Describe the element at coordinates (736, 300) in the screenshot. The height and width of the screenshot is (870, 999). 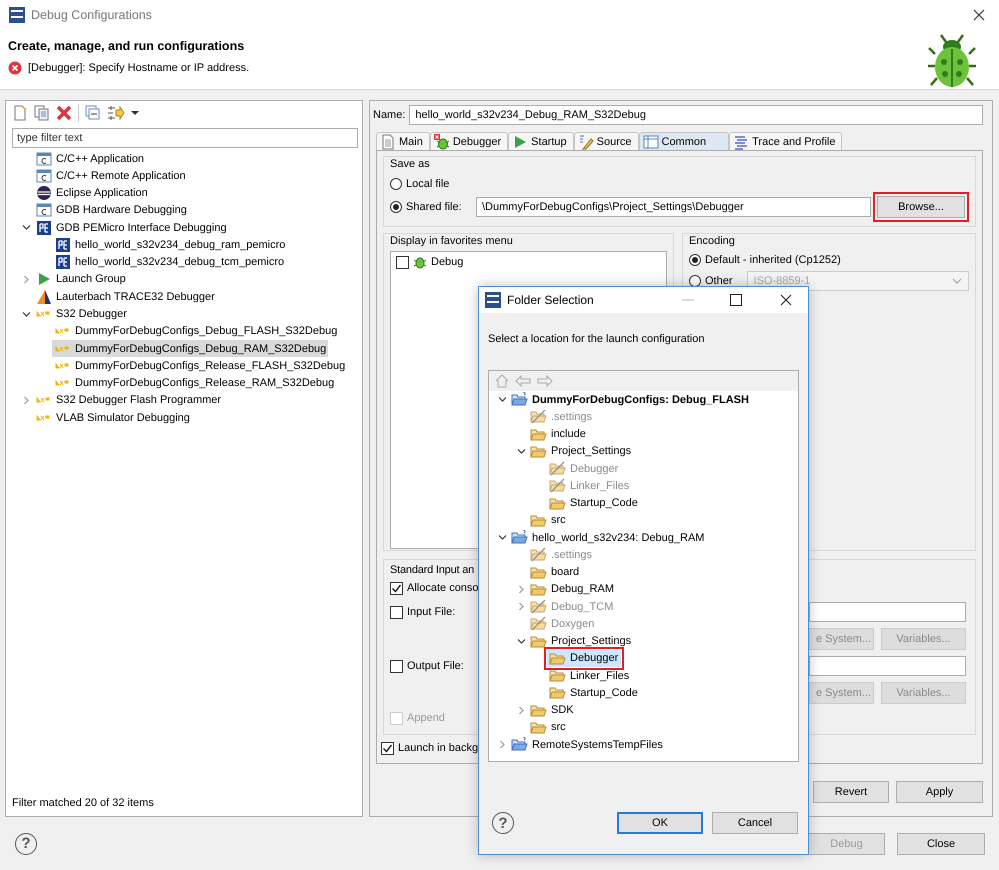
I see `maximize-icon` at that location.